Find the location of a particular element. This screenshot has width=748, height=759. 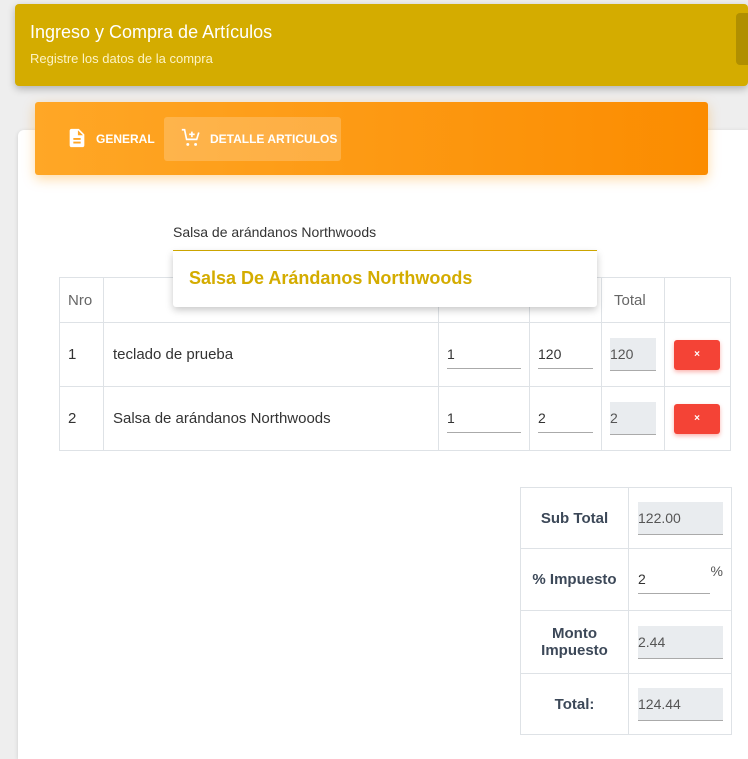

autocomplete-dropdown: Salsa De Arándanos Northwoods is located at coordinates (385, 279).